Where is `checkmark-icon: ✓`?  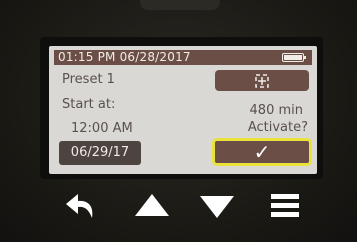
checkmark-icon: ✓ is located at coordinates (262, 152).